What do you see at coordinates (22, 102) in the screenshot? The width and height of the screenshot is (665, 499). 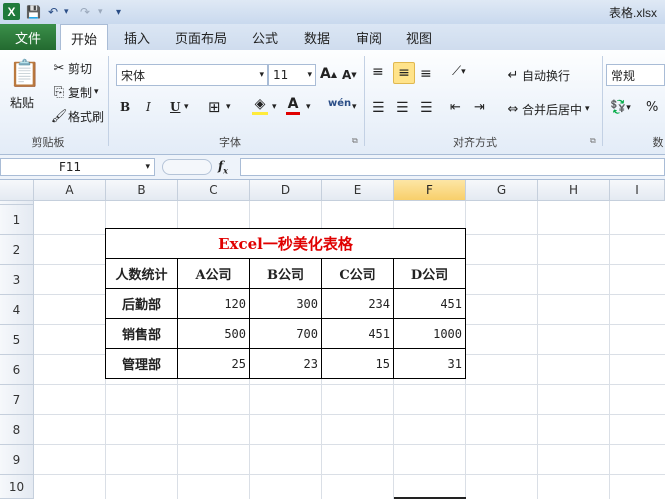 I see `paste-button: 粘贴` at bounding box center [22, 102].